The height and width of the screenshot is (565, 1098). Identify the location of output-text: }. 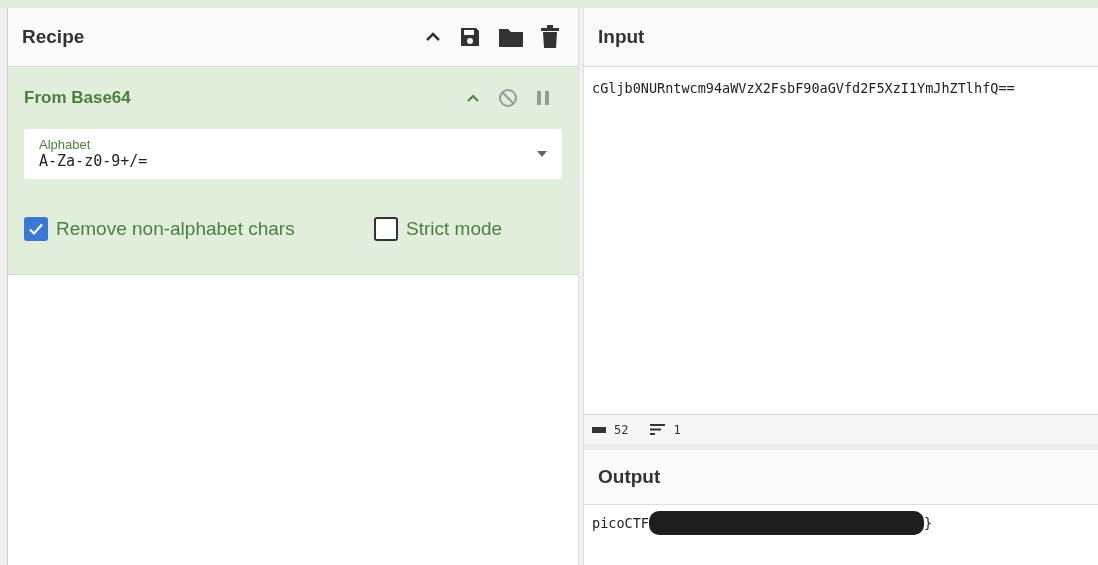
(928, 523).